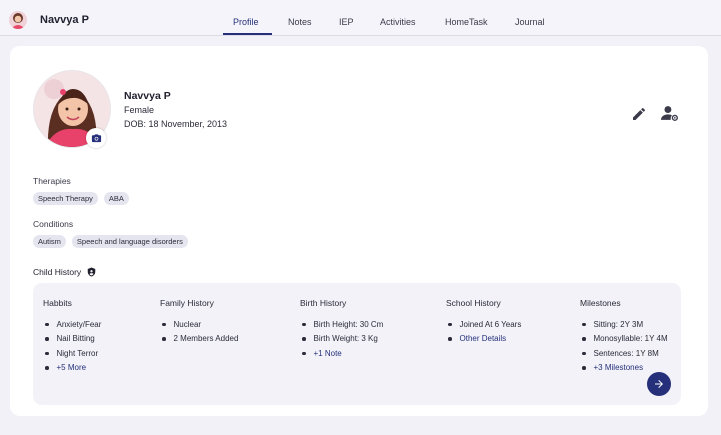  I want to click on tab-journal: Journal, so click(530, 22).